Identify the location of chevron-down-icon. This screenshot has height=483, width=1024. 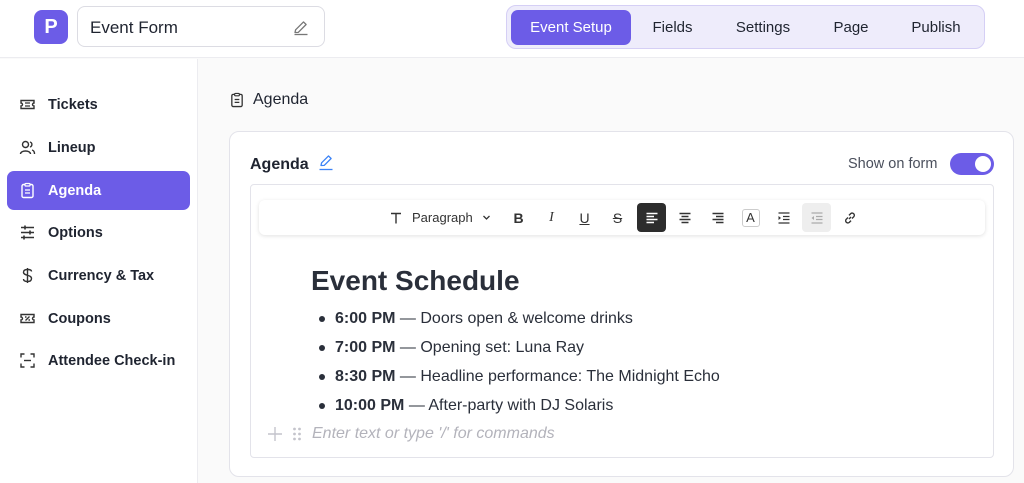
(486, 217).